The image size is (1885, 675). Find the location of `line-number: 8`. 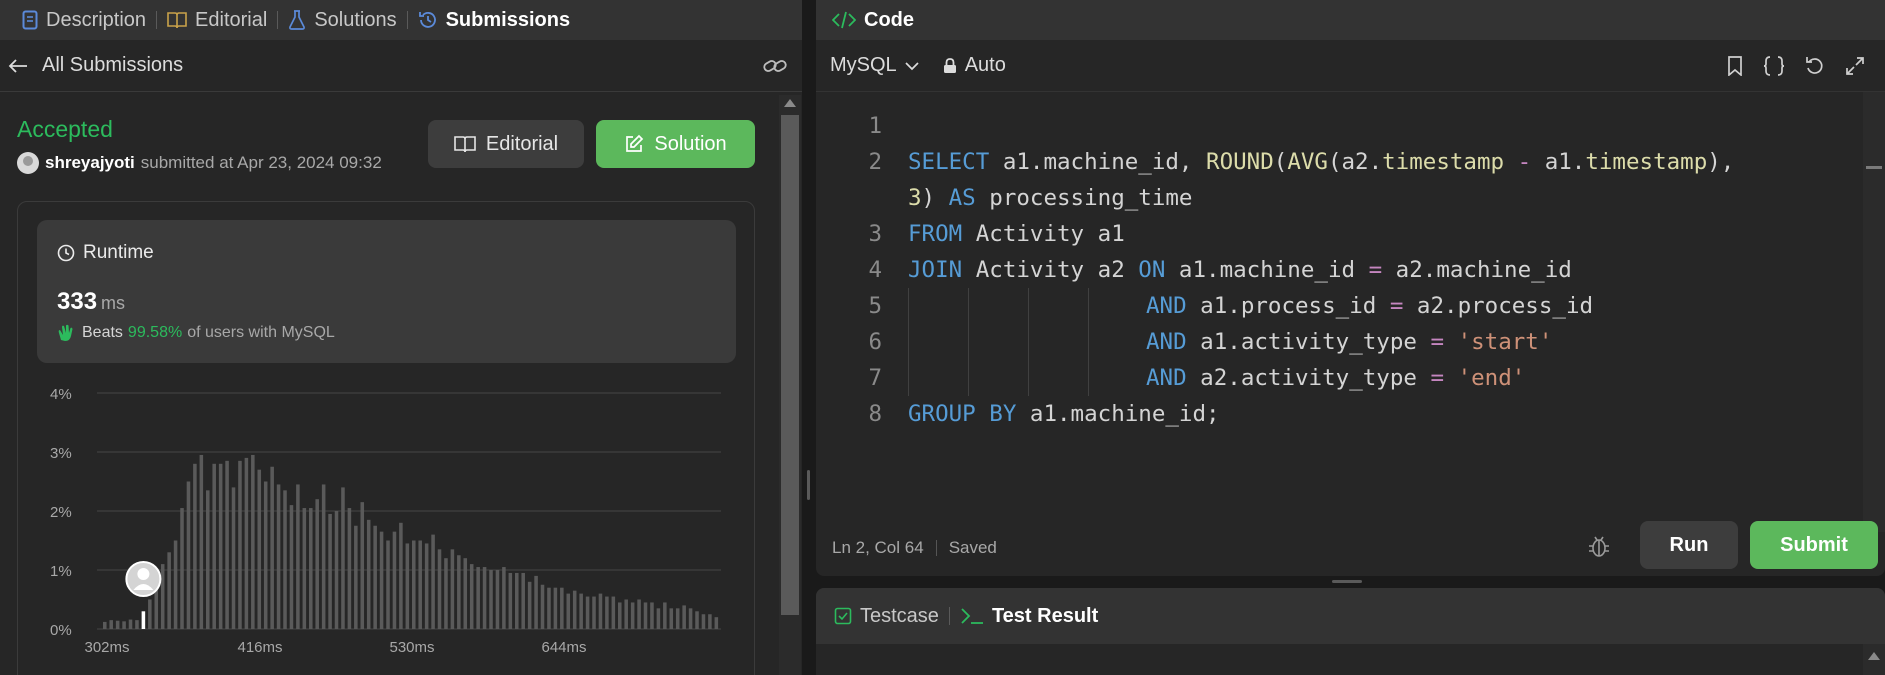

line-number: 8 is located at coordinates (875, 414).